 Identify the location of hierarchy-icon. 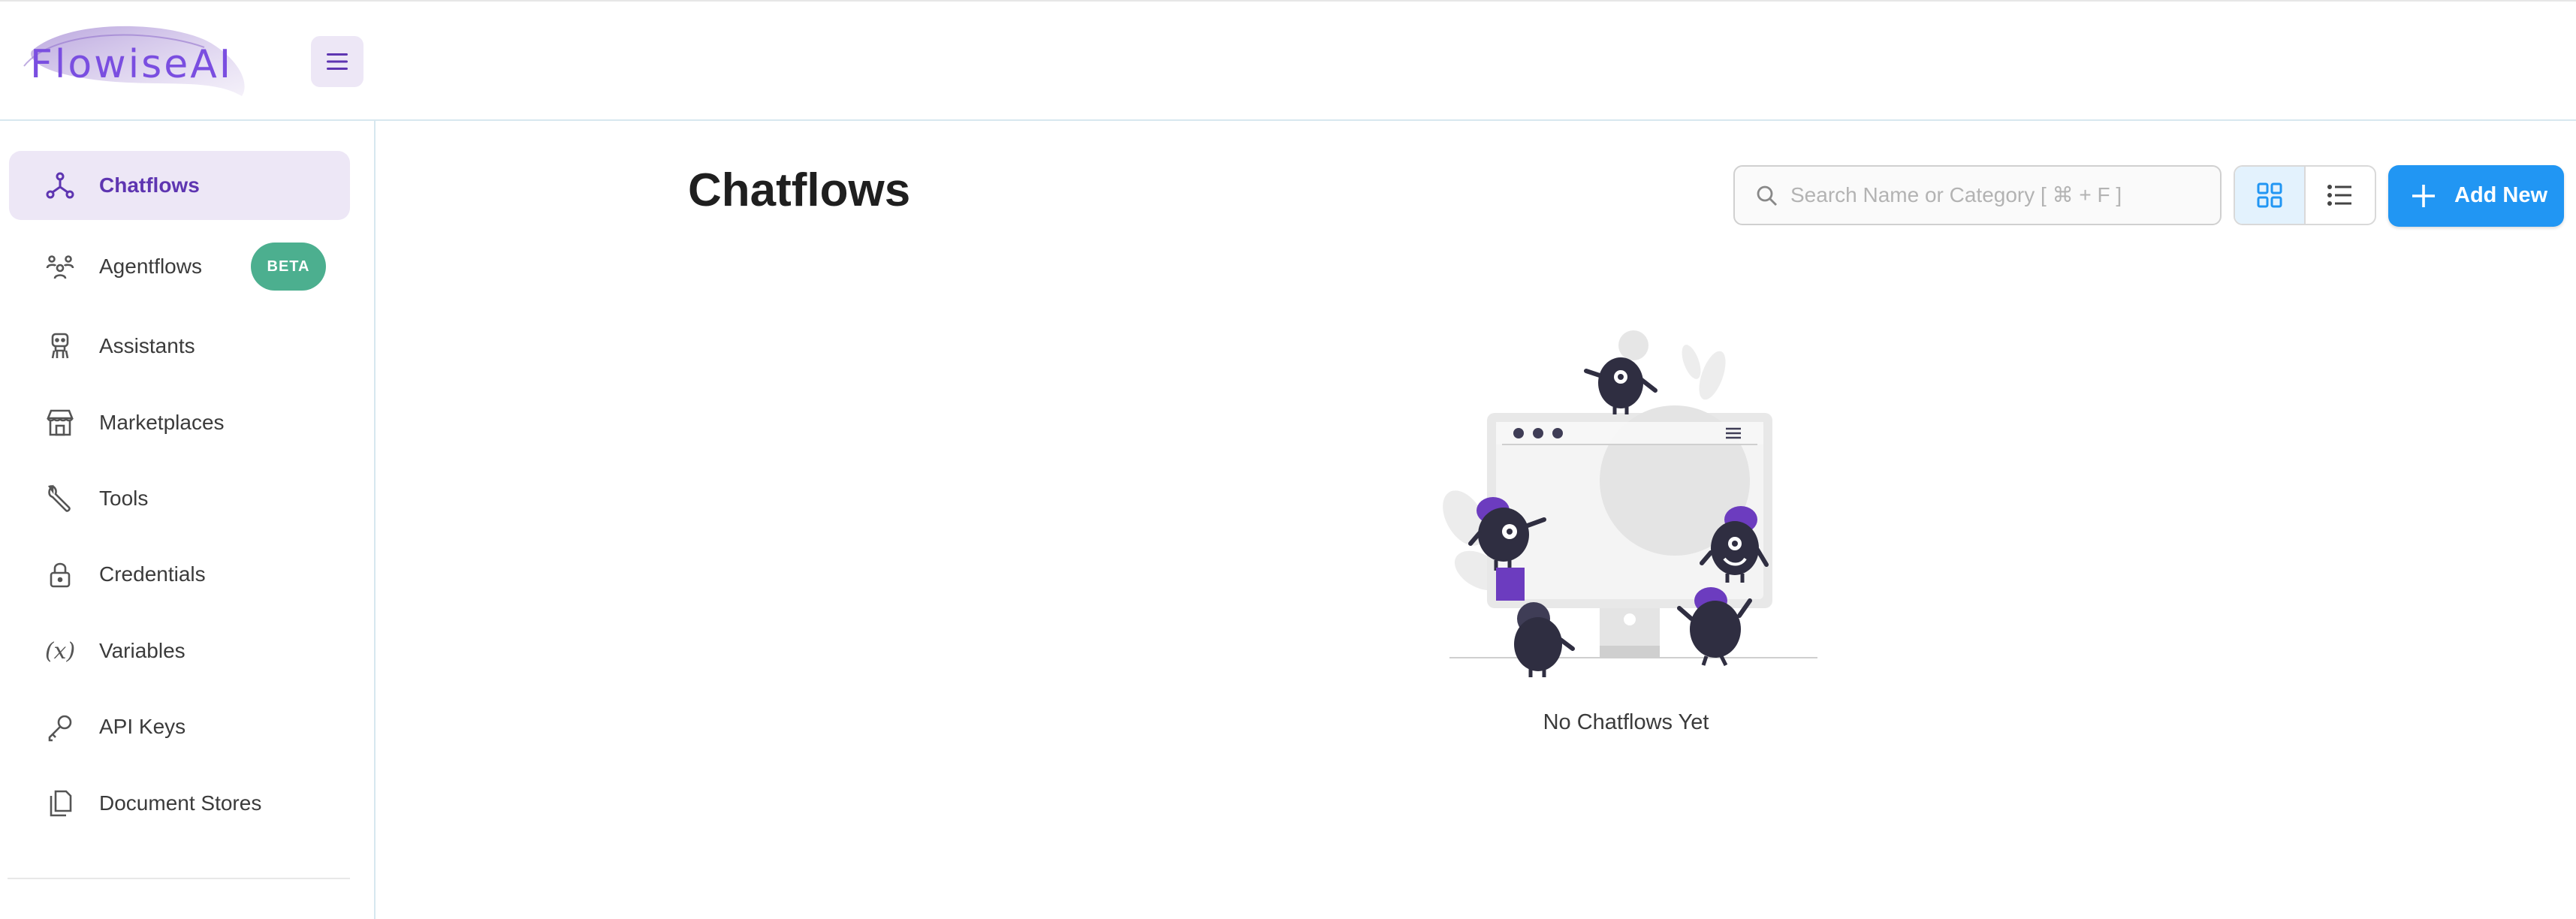
(61, 185).